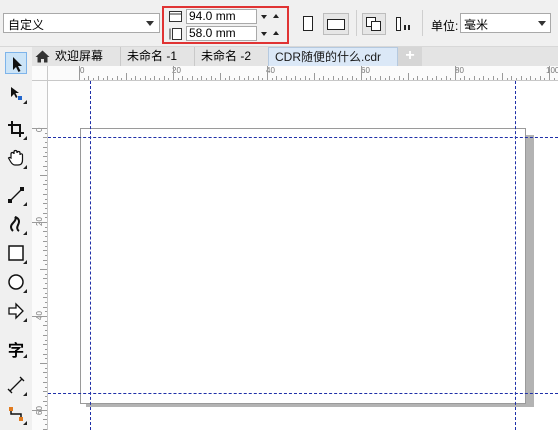 This screenshot has height=430, width=558. I want to click on landscape-button, so click(336, 24).